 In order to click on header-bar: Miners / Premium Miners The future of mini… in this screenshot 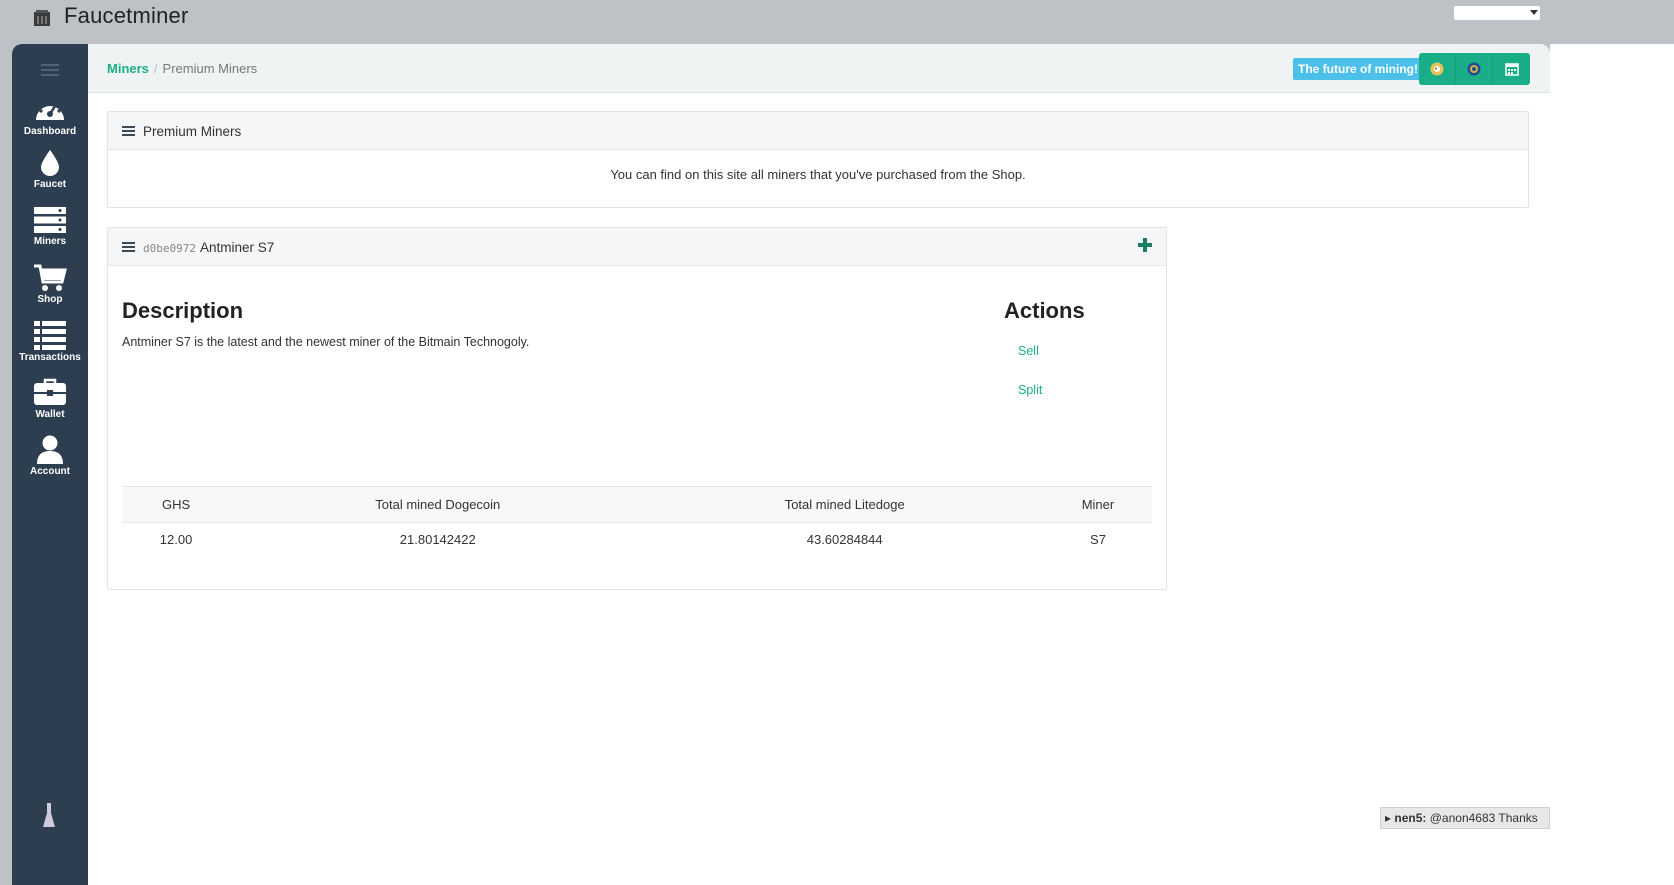, I will do `click(819, 68)`.